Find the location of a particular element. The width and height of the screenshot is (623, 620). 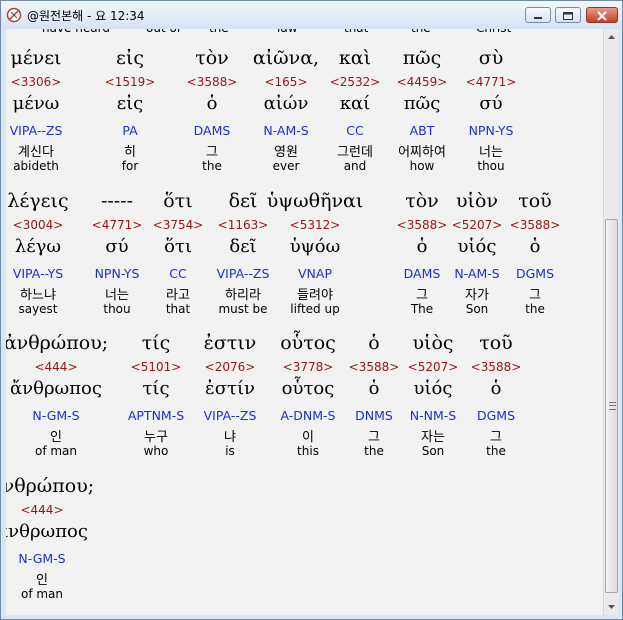

korean-gloss: 자는 is located at coordinates (433, 437).